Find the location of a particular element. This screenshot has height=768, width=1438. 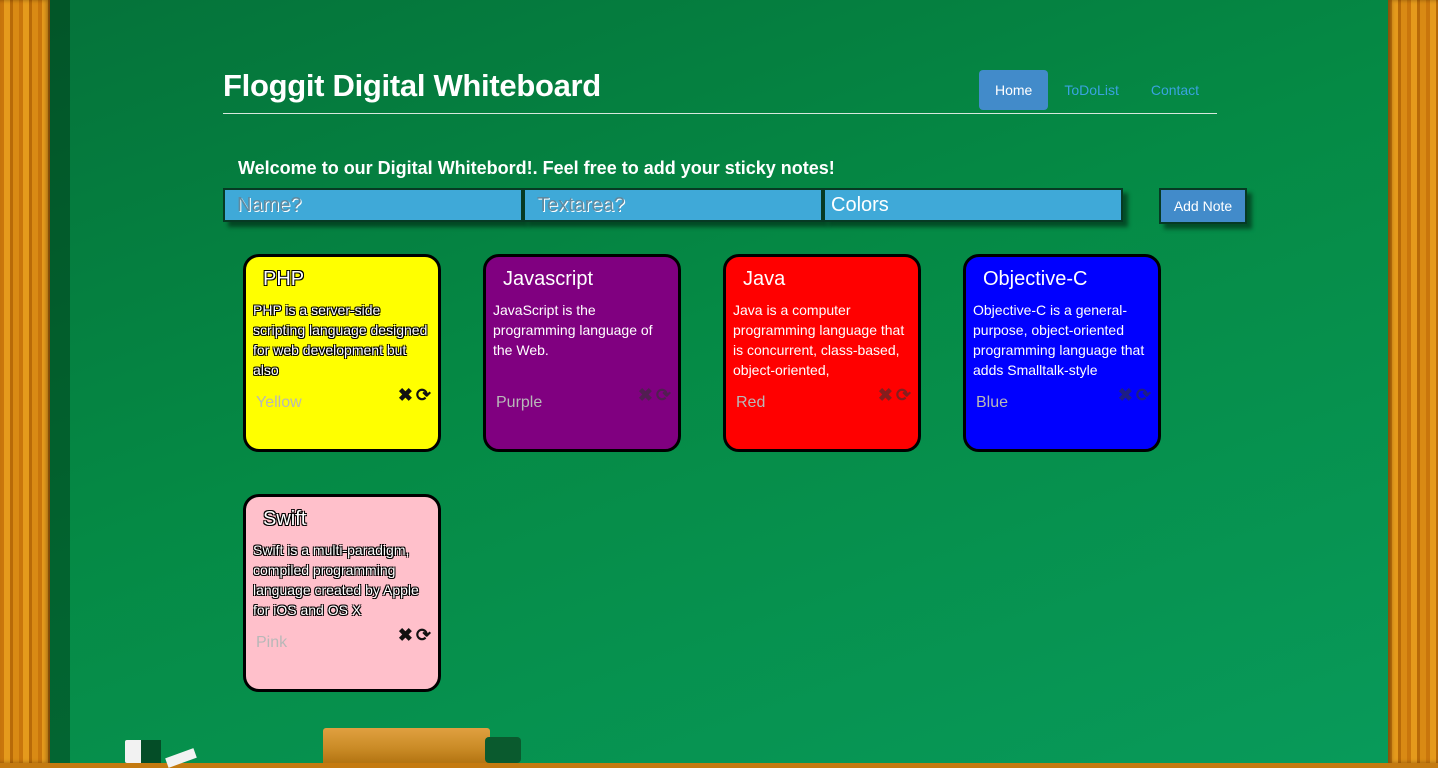

nav-todolist: ToDoList is located at coordinates (1091, 90).